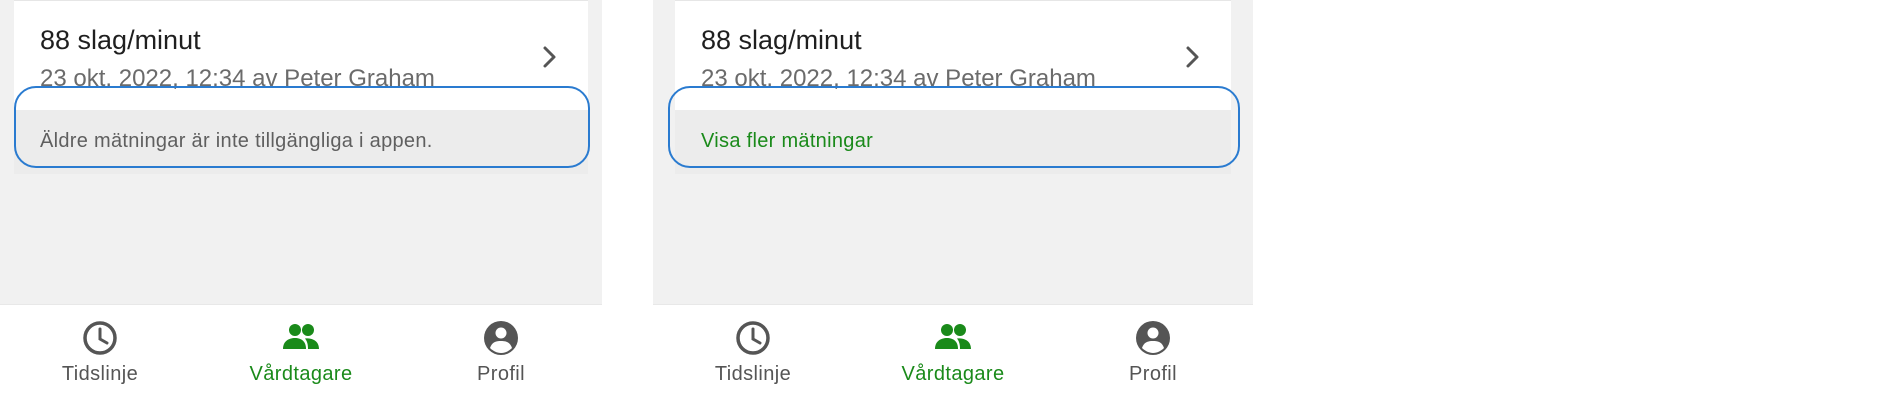 Image resolution: width=1900 pixels, height=396 pixels. Describe the element at coordinates (953, 142) in the screenshot. I see `show-more-row: Visa fler mätningar` at that location.